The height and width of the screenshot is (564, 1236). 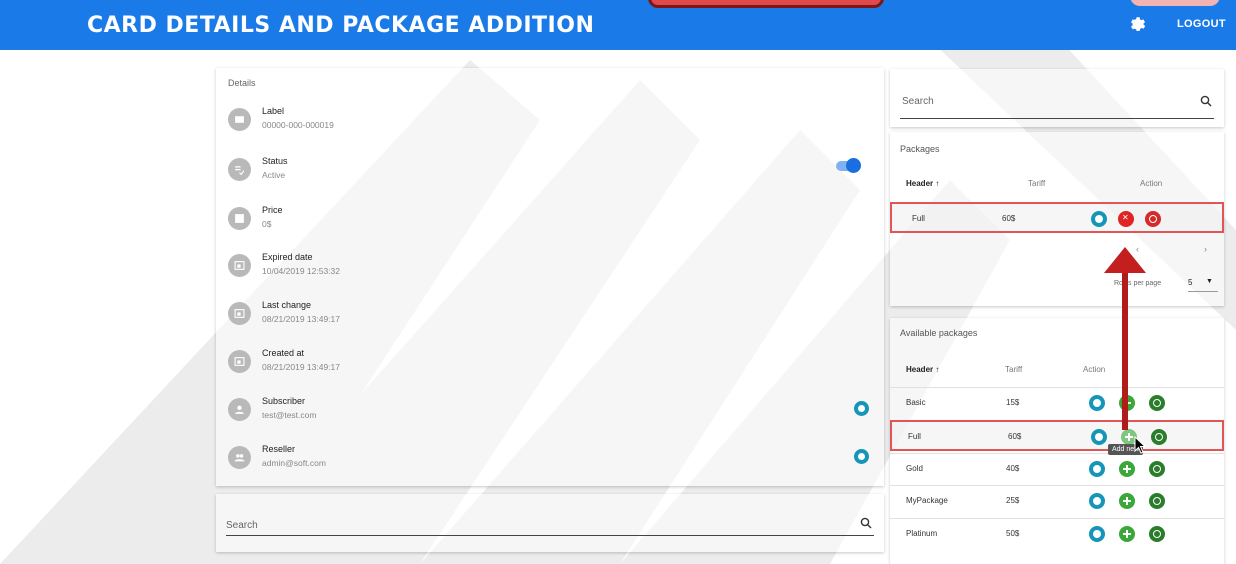 What do you see at coordinates (301, 271) in the screenshot?
I see `detail-value: 10/04/2019 12:53:32` at bounding box center [301, 271].